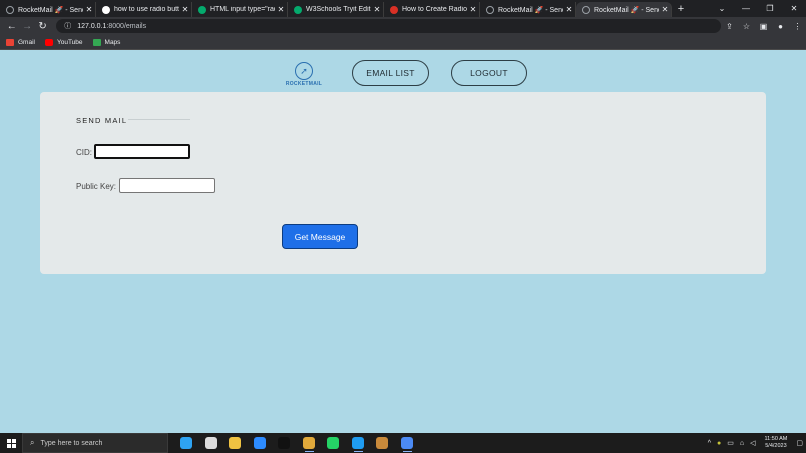 Image resolution: width=806 pixels, height=453 pixels. Describe the element at coordinates (776, 439) in the screenshot. I see `clock-time: 11:50 AM` at that location.